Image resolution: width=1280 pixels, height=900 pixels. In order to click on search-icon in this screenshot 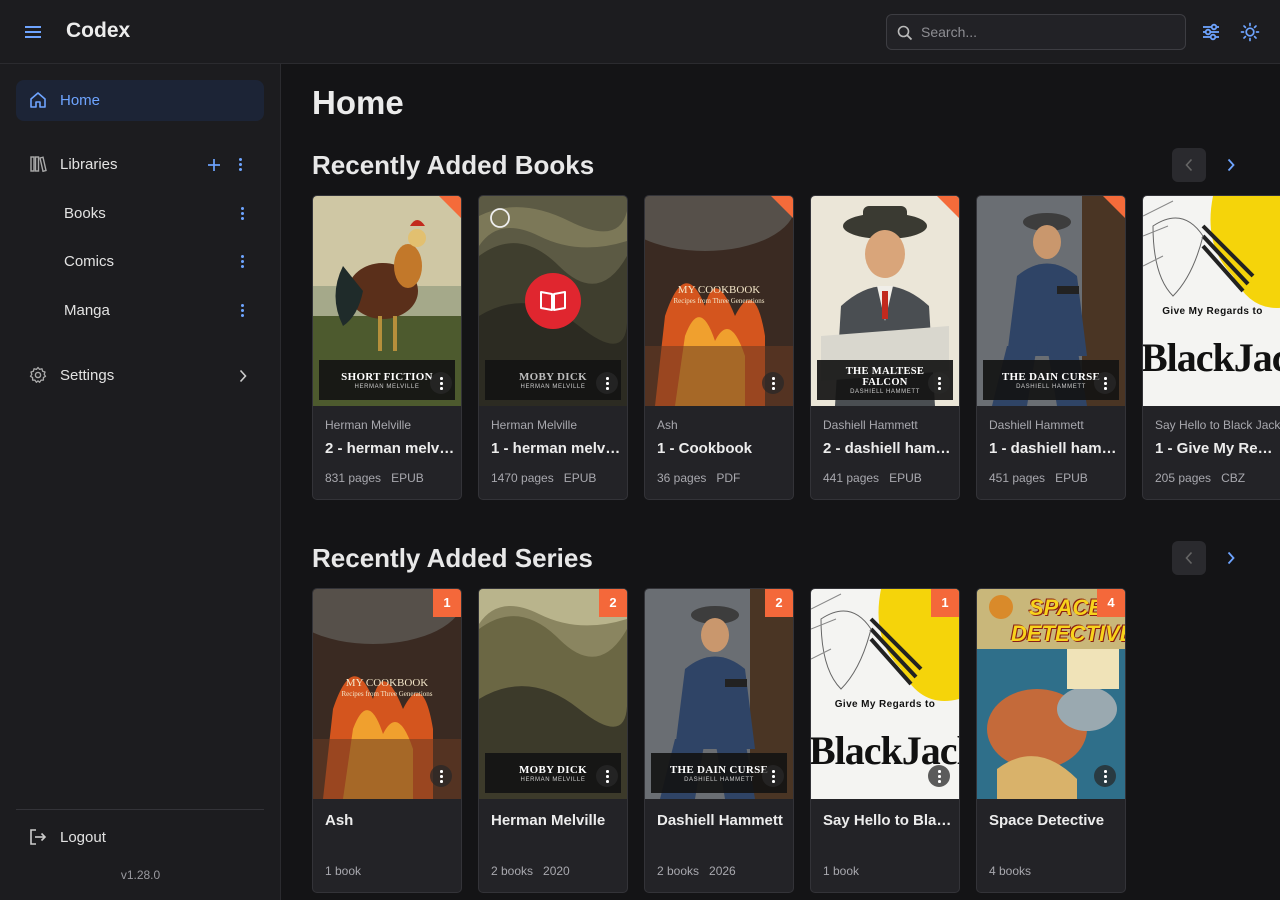, I will do `click(905, 33)`.